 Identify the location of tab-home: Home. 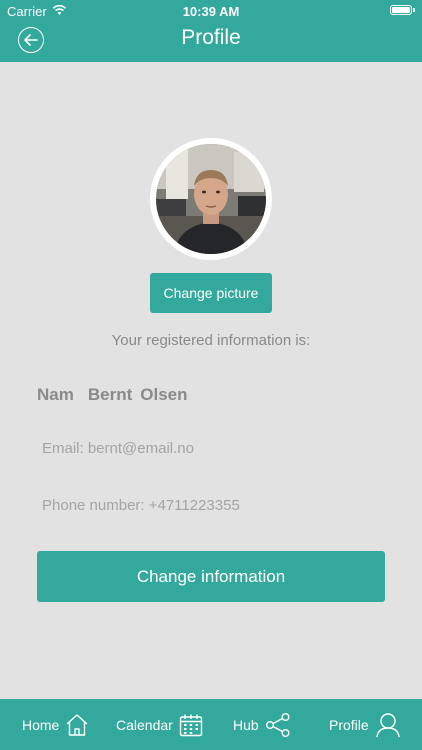
(55, 724).